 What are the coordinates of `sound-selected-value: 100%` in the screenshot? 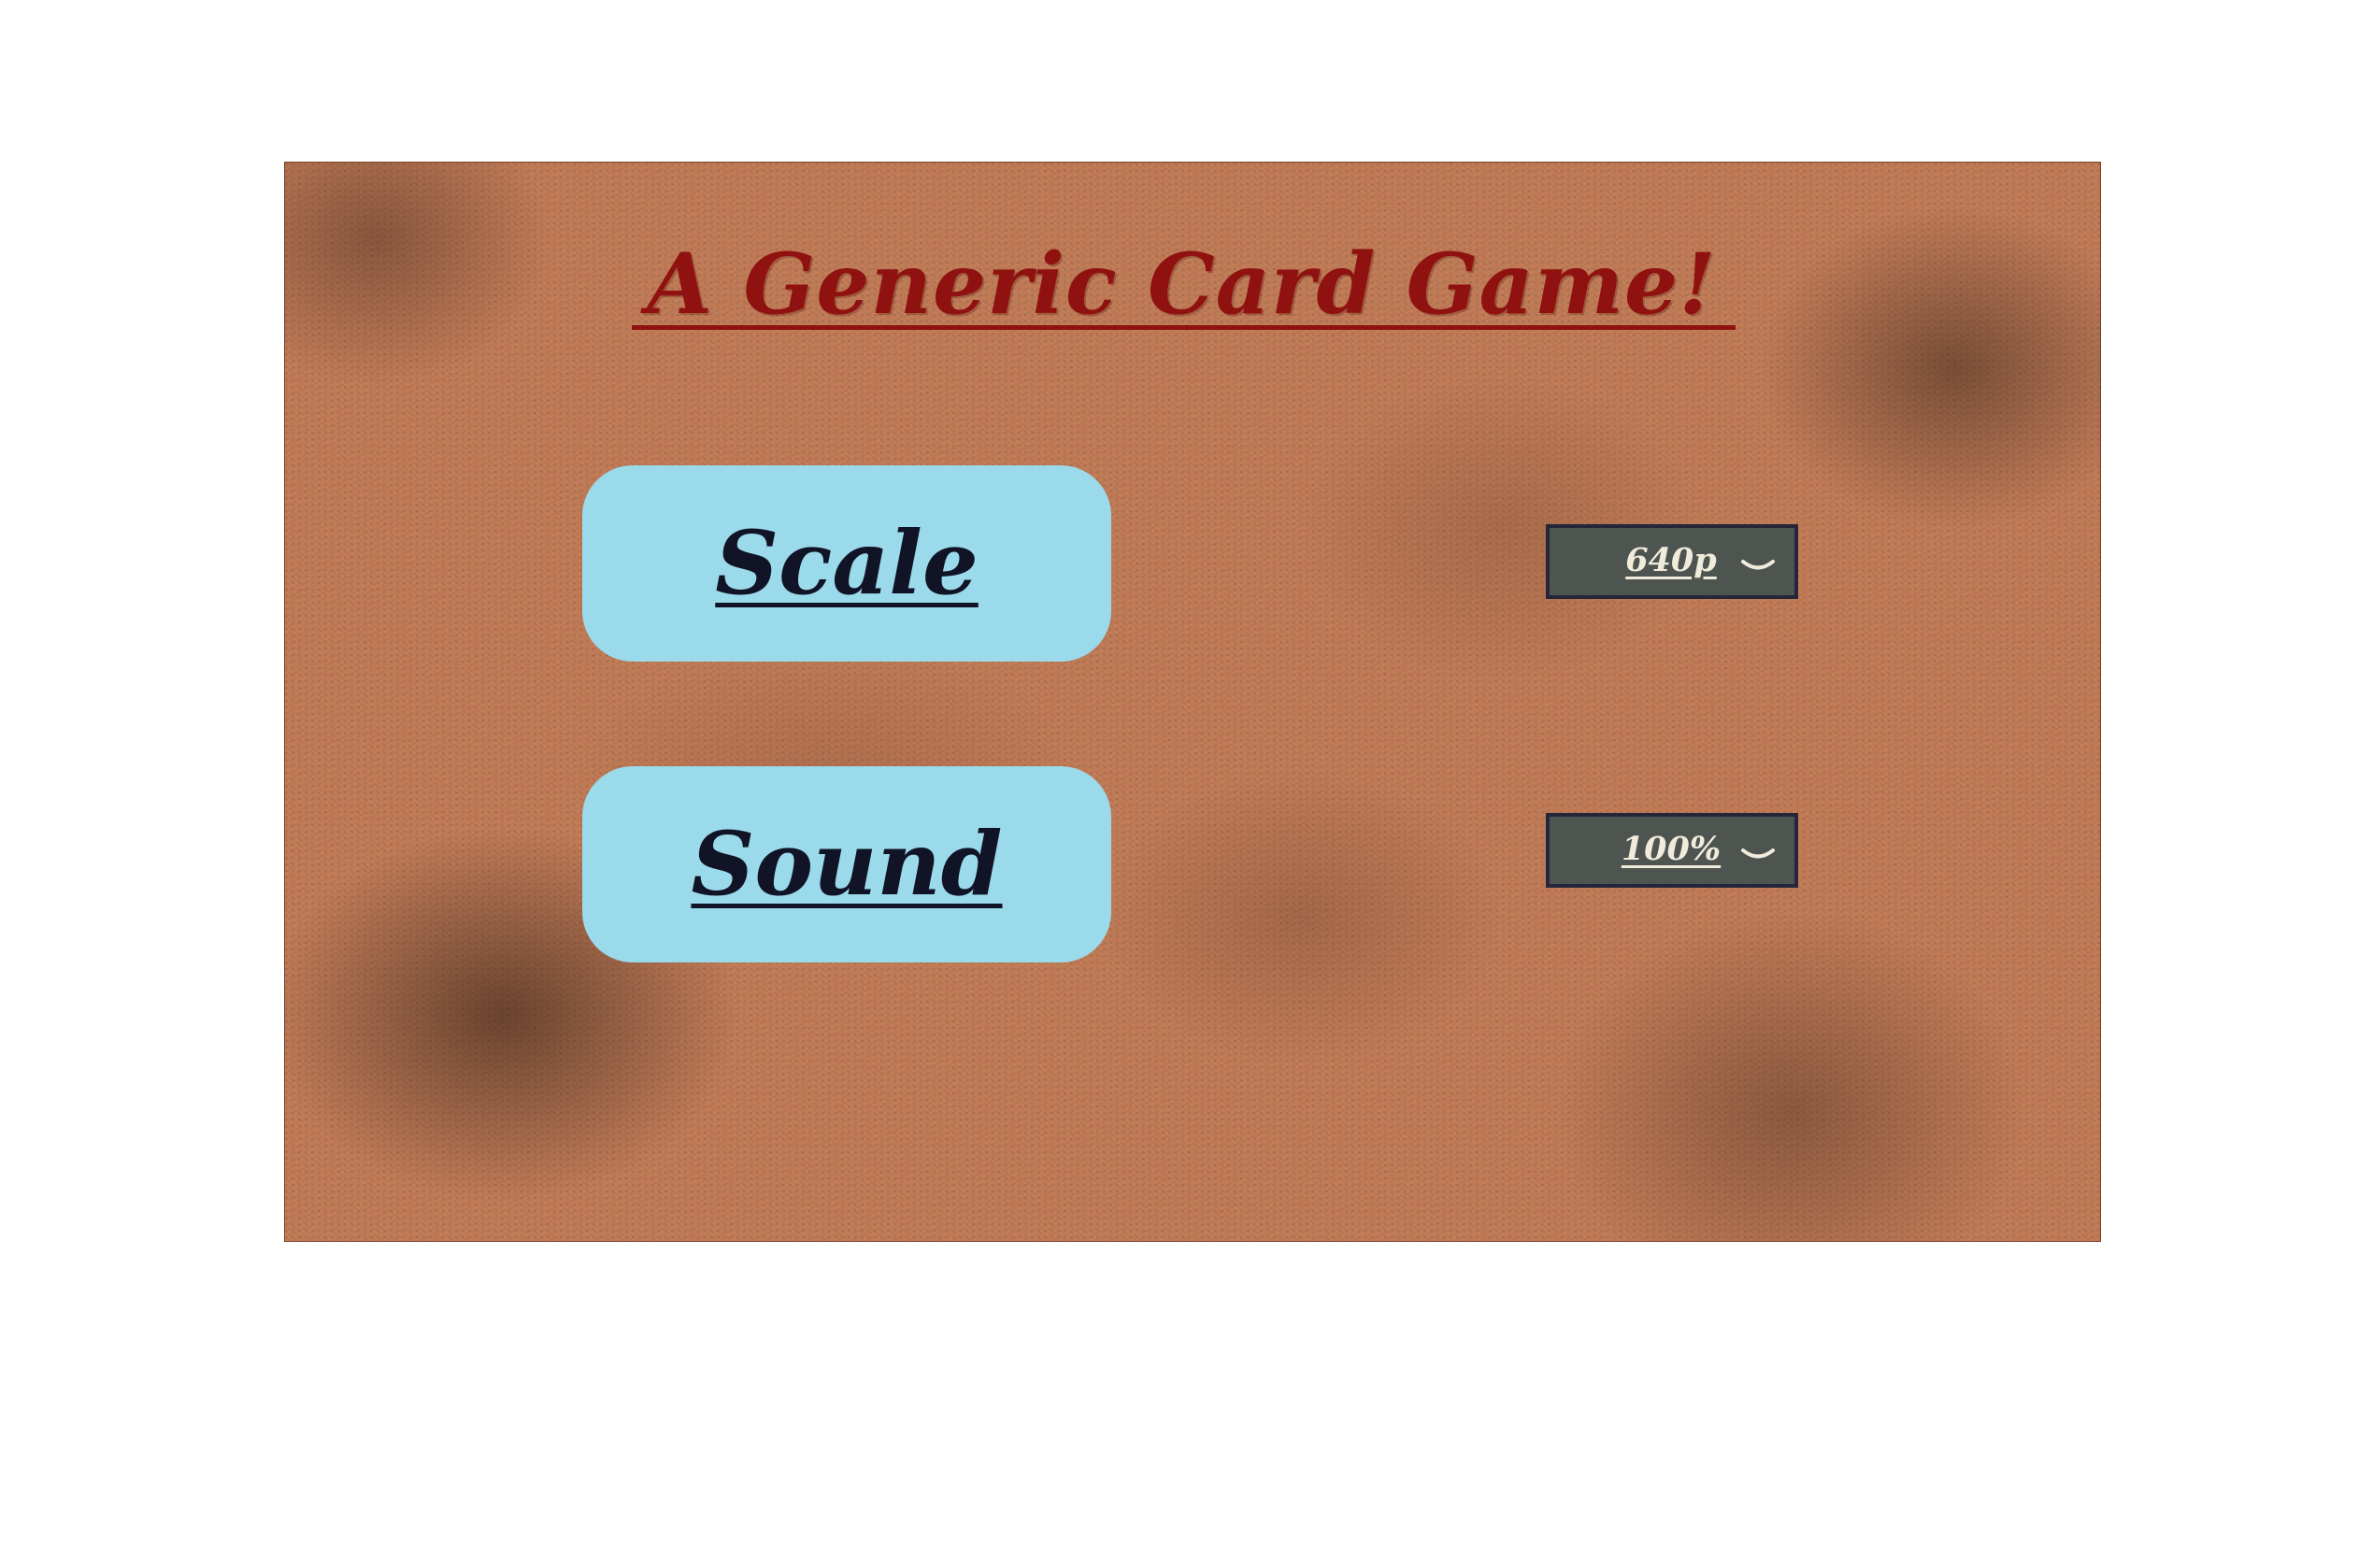 It's located at (1671, 849).